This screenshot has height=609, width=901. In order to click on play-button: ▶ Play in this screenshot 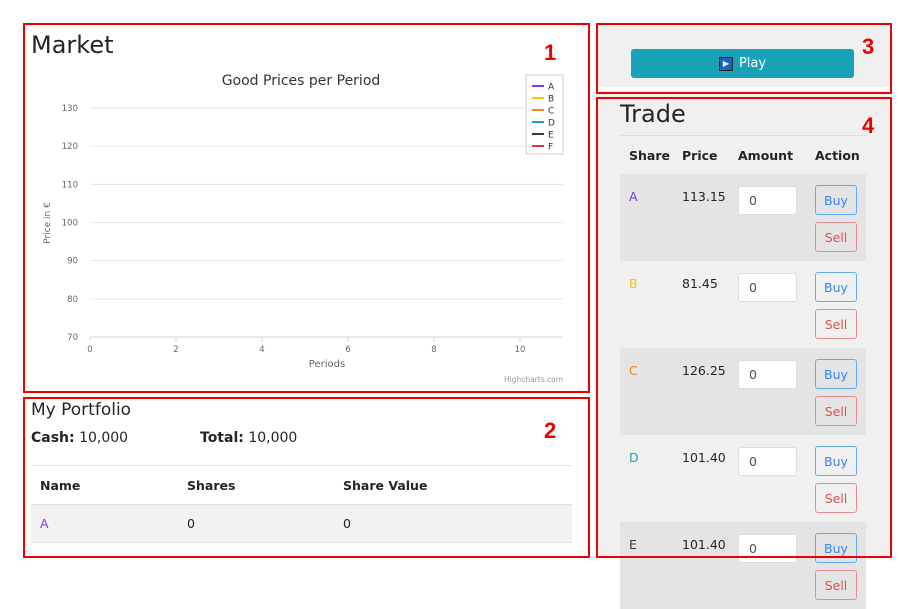, I will do `click(742, 63)`.